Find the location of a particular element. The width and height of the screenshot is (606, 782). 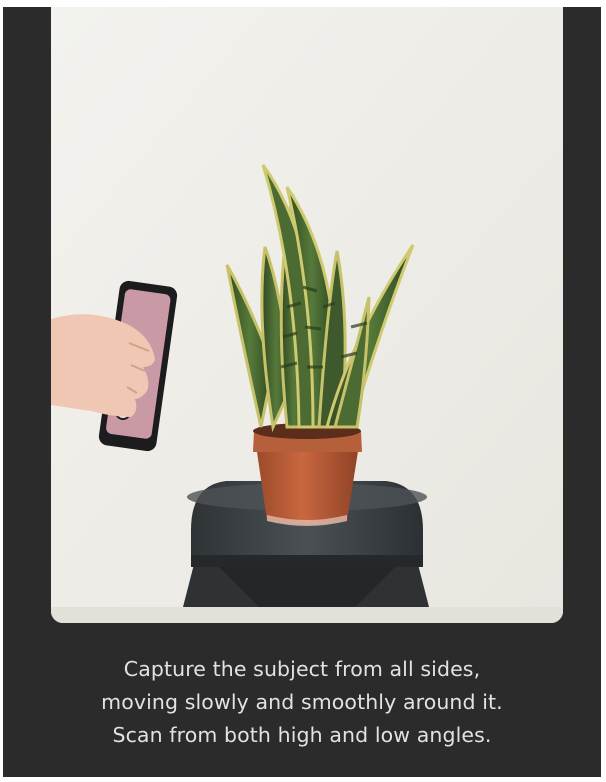

instruction-line-3: Scan from both high and low angles. is located at coordinates (302, 735).